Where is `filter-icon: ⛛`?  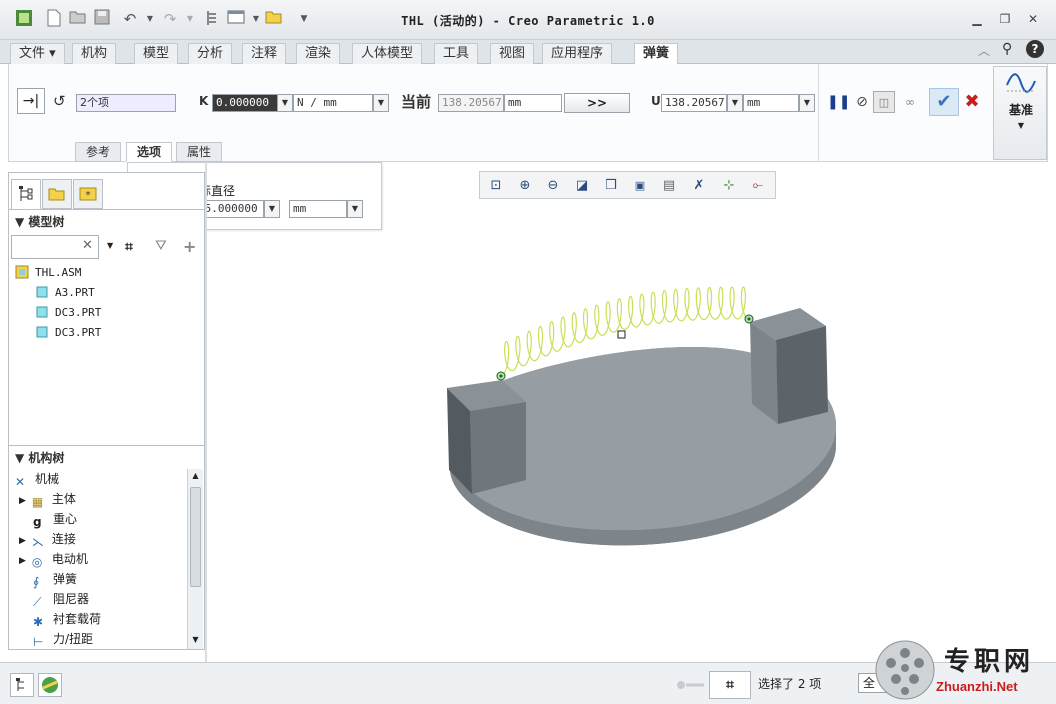
filter-icon: ⛛ is located at coordinates (161, 246).